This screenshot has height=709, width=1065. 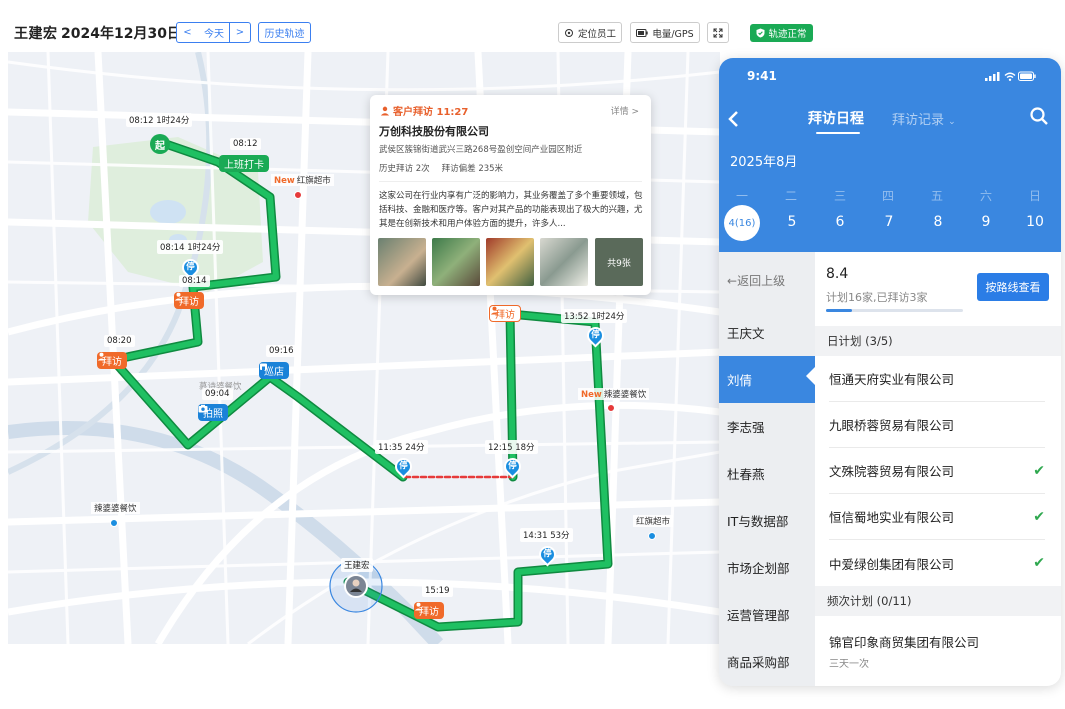 I want to click on poi-hongqi-2: 红旗超市, so click(x=653, y=521).